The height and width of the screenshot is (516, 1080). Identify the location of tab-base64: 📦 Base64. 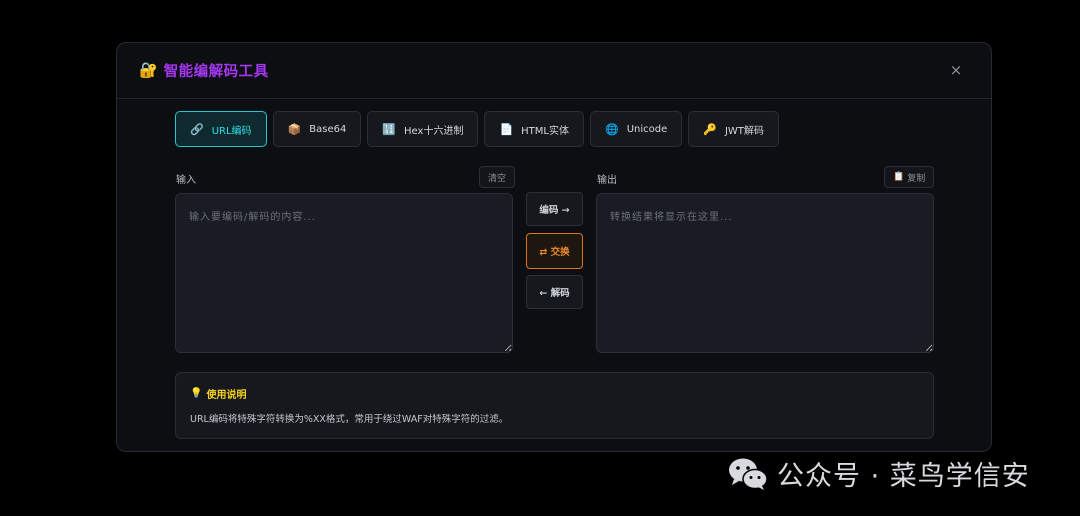
(317, 129).